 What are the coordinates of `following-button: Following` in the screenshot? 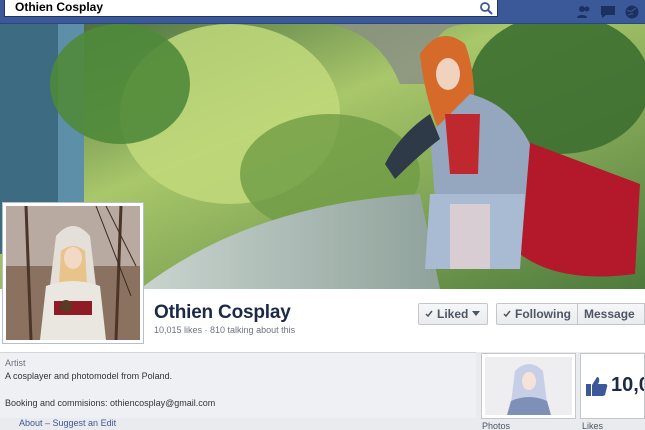 It's located at (537, 314).